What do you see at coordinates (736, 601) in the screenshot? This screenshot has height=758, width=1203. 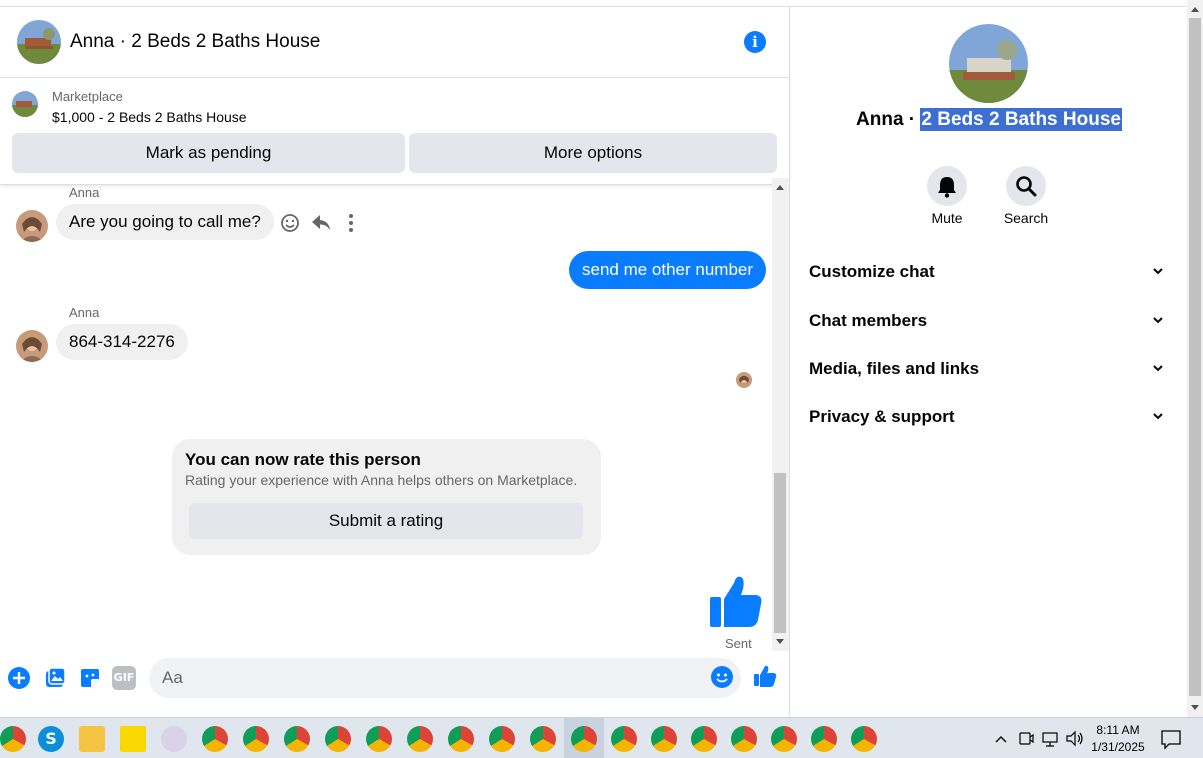 I see `like-icon` at bounding box center [736, 601].